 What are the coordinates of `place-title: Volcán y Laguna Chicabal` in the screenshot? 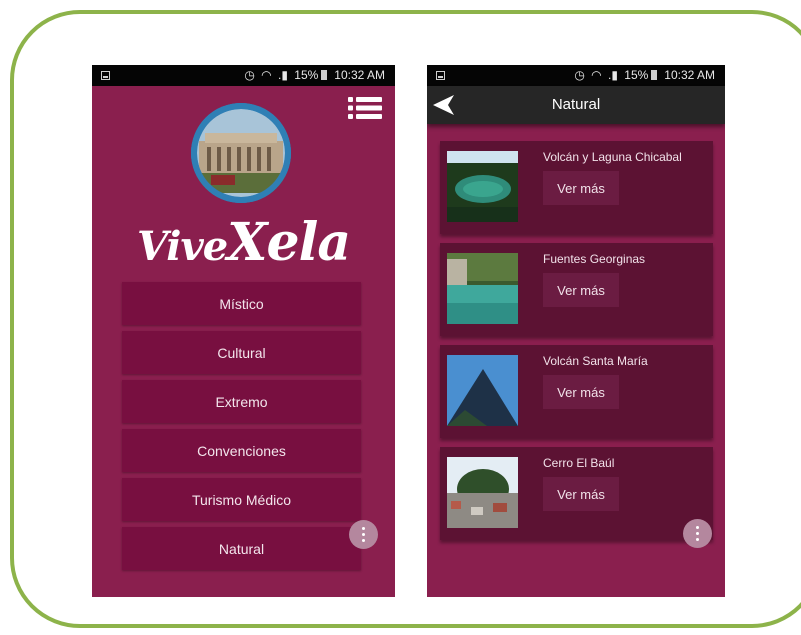 It's located at (612, 157).